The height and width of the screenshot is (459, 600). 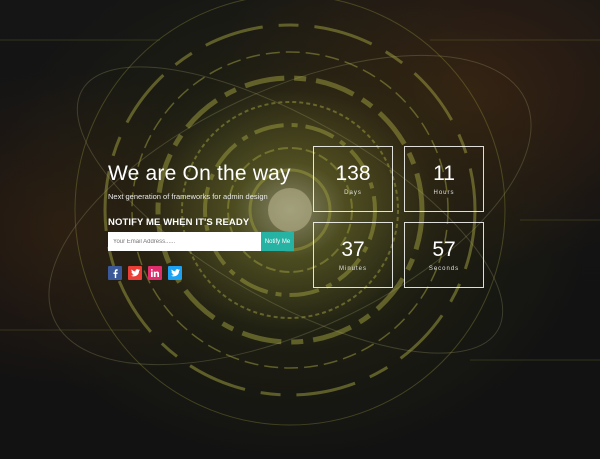 I want to click on facebook-link, so click(x=115, y=273).